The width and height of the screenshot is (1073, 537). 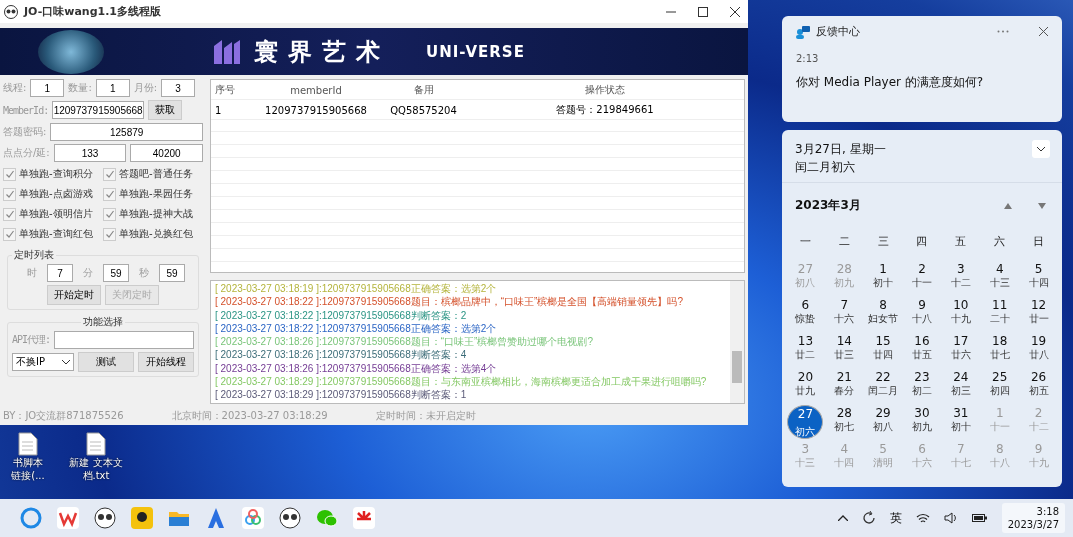 What do you see at coordinates (156, 234) in the screenshot?
I see `checkbox-label: 单独跑-兑换红包` at bounding box center [156, 234].